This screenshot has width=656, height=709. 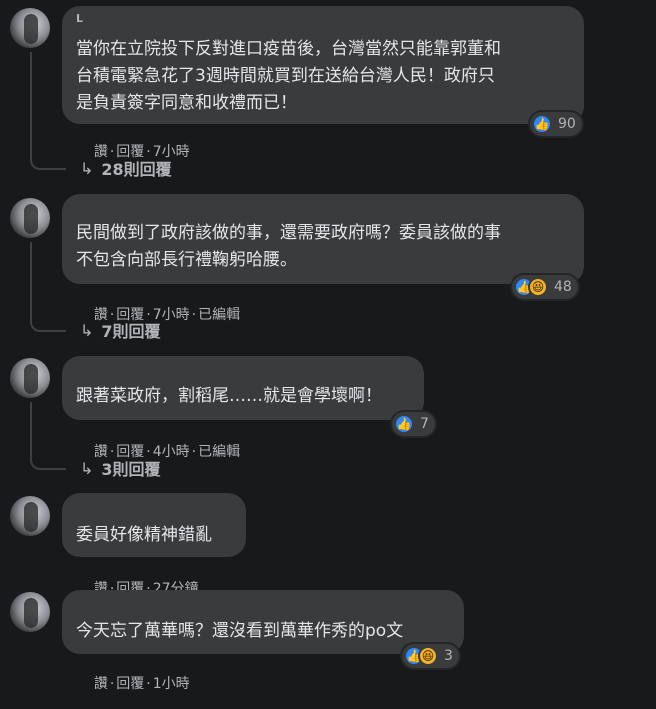 I want to click on comment-text-line: 民間做到了政府該做的事，還需要政府嗎？委員該做的事, so click(x=288, y=233).